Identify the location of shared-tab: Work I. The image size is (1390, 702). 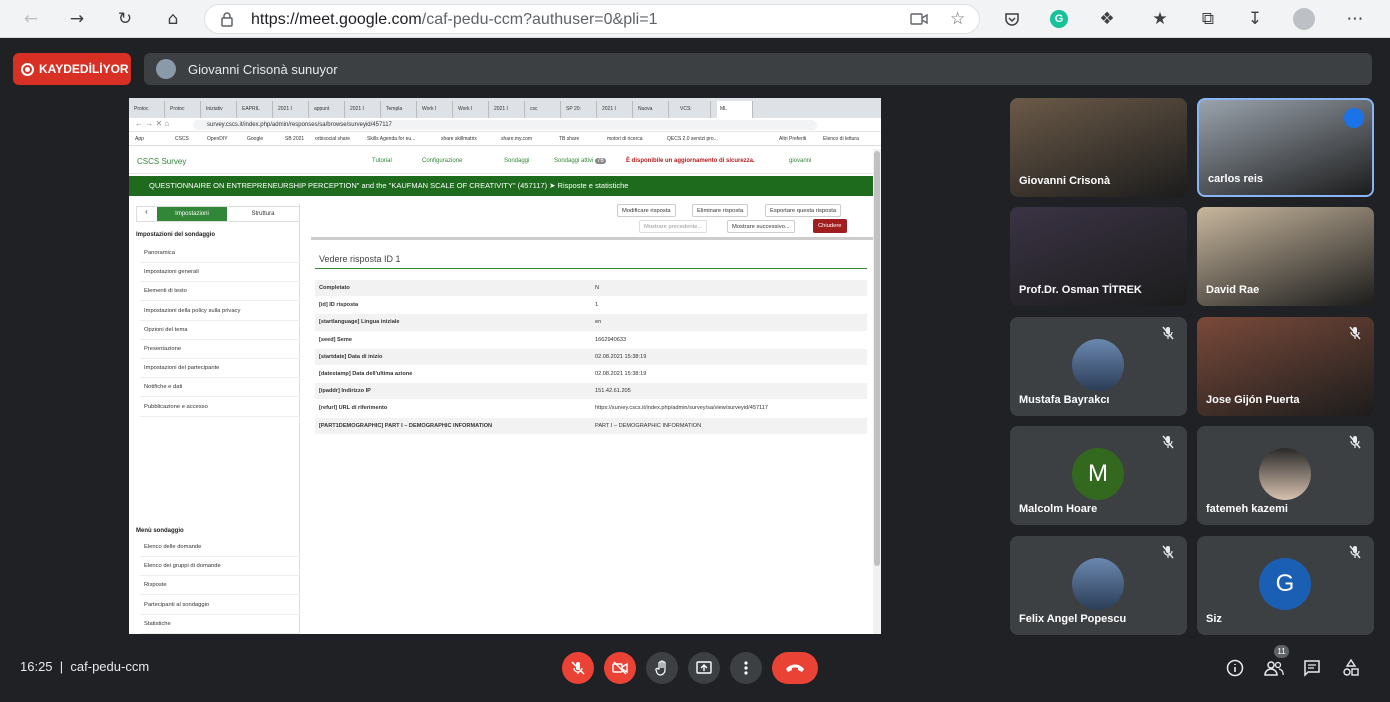
(472, 109).